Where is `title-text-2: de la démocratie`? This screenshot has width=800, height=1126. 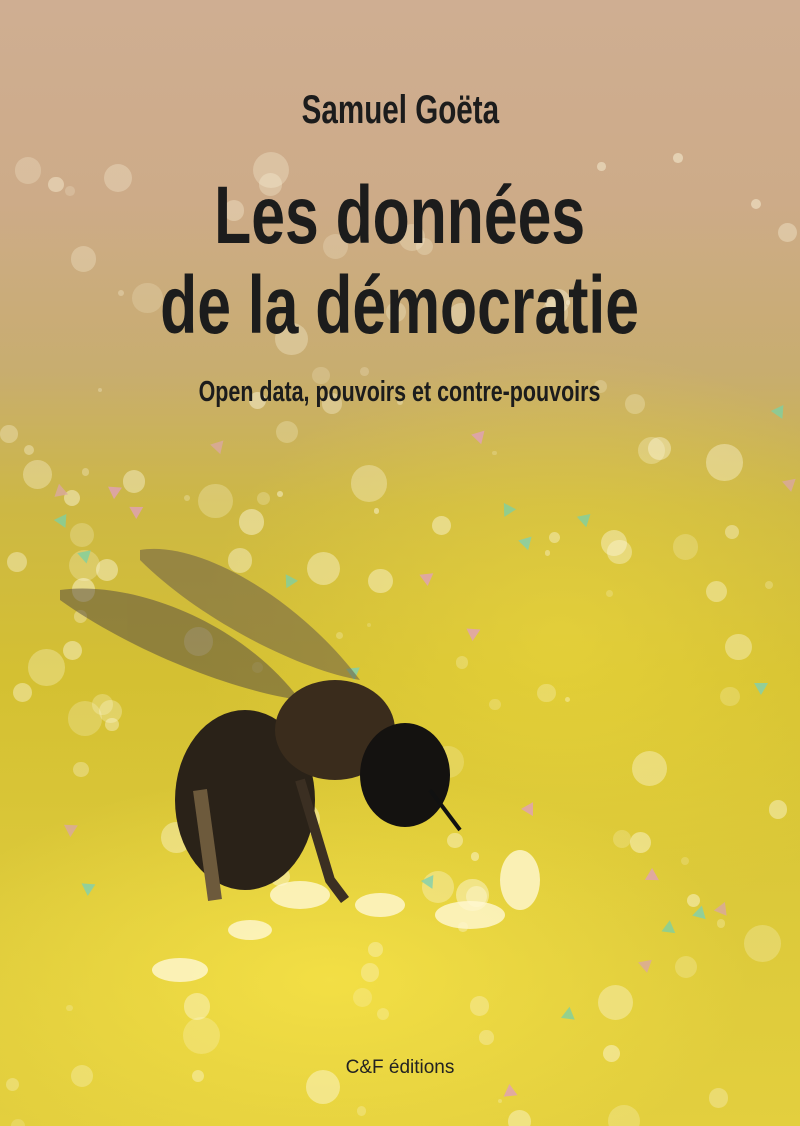 title-text-2: de la démocratie is located at coordinates (400, 305).